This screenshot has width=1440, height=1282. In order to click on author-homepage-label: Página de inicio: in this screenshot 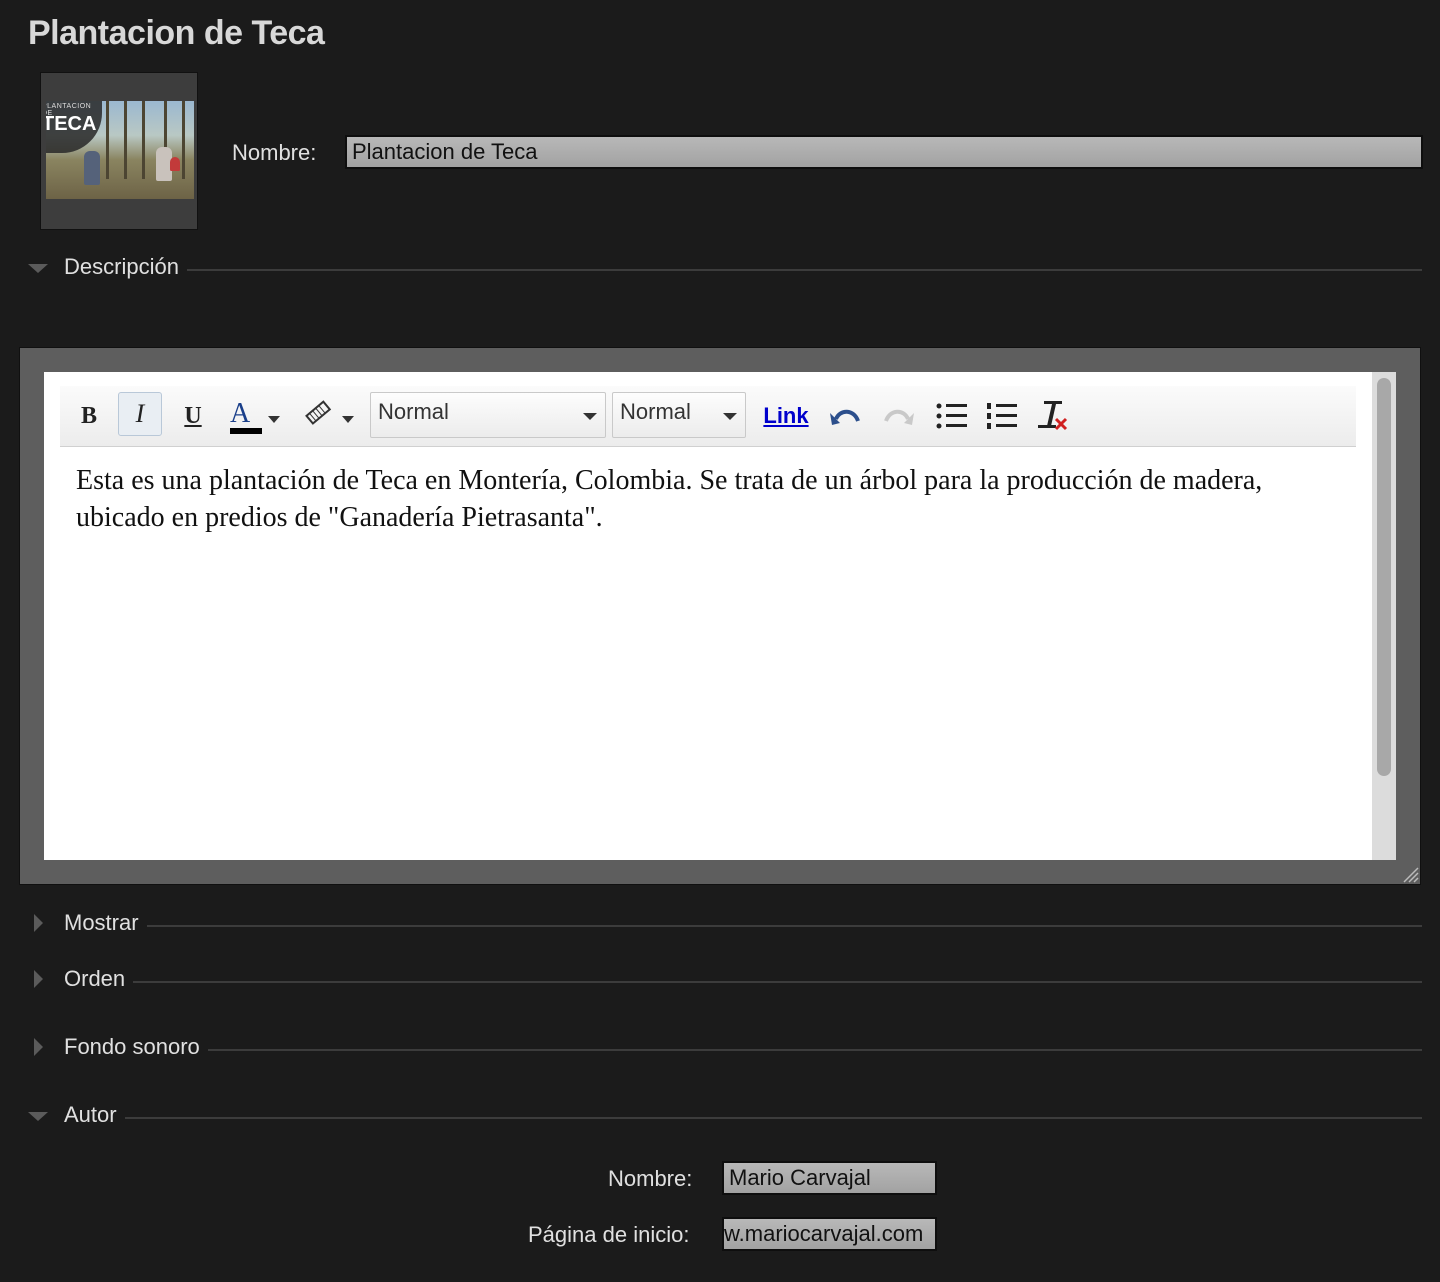, I will do `click(609, 1234)`.